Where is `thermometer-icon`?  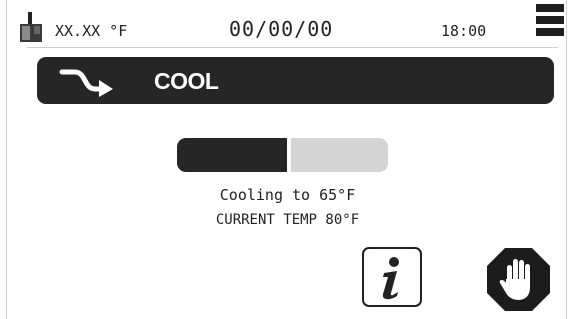
thermometer-icon is located at coordinates (31, 27).